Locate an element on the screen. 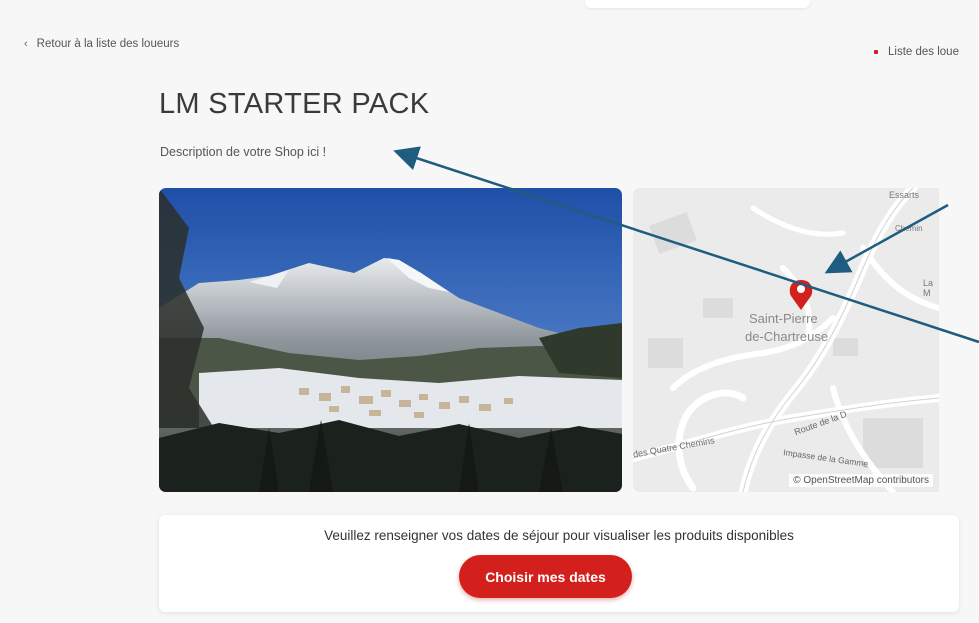  map-place-line2: de-Chartreuse is located at coordinates (787, 336).